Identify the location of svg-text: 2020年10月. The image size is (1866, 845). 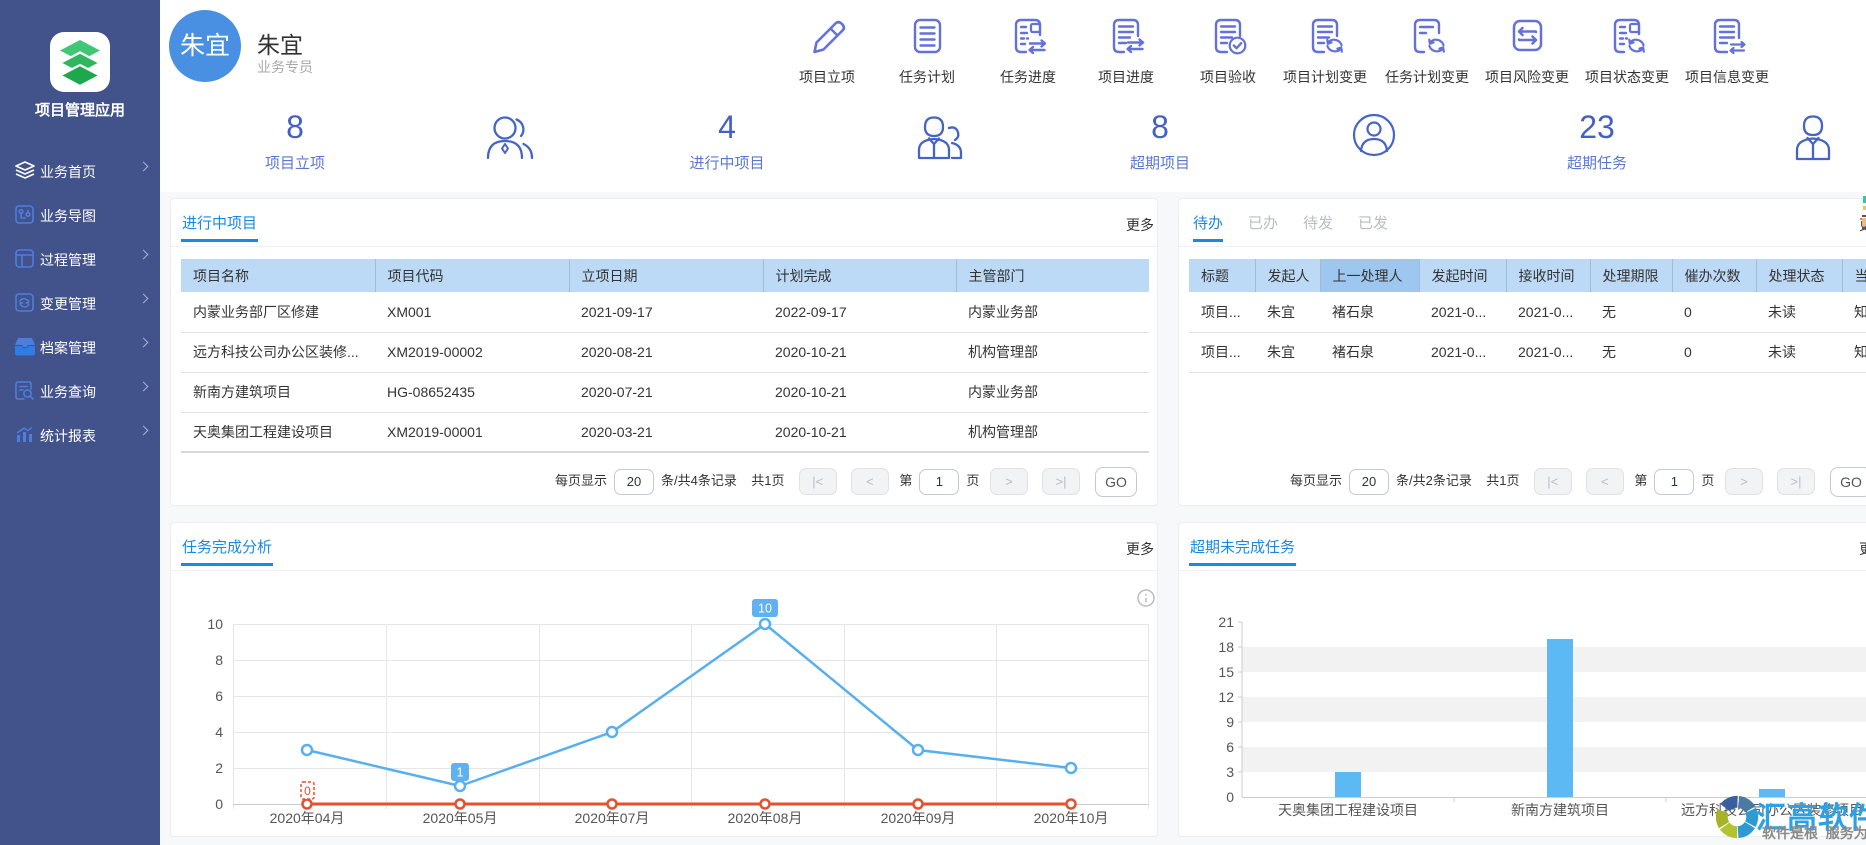
(1071, 818).